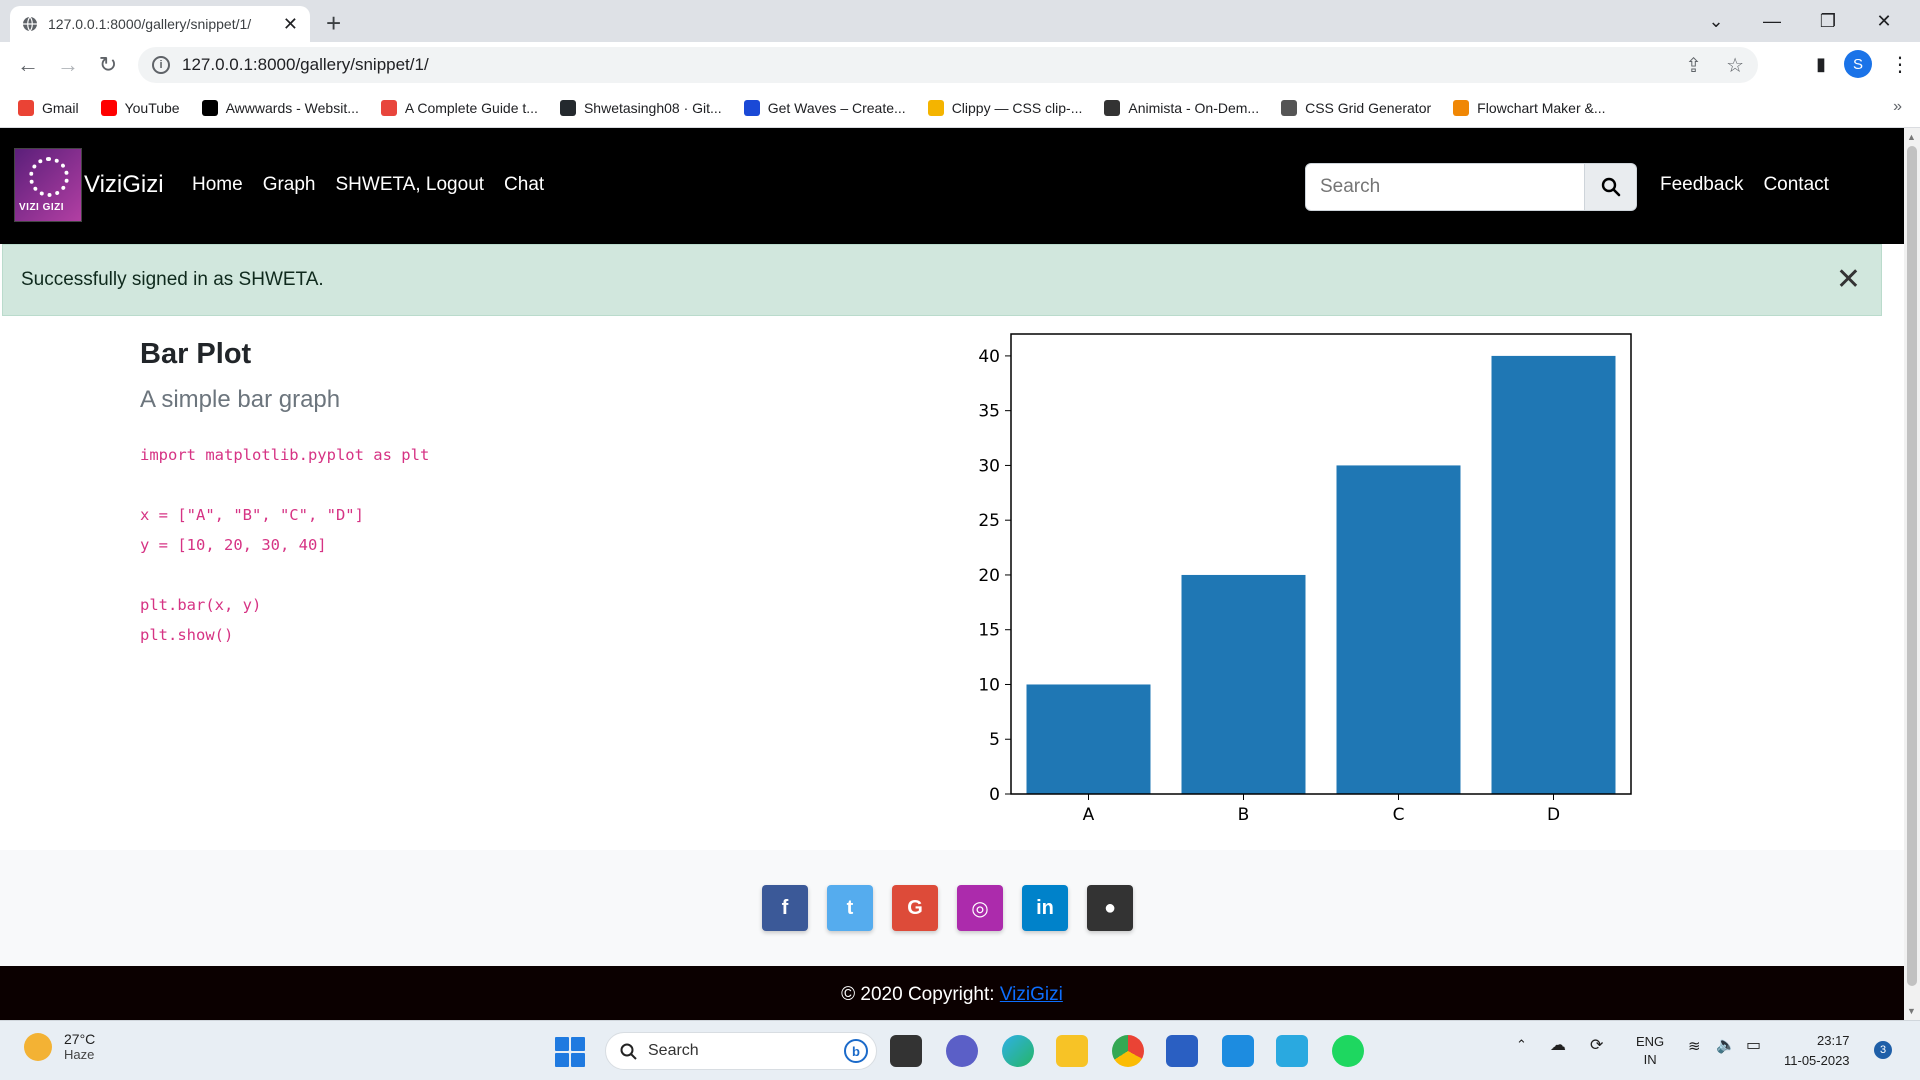  Describe the element at coordinates (1558, 1045) in the screenshot. I see `onedrive-icon: ☁` at that location.